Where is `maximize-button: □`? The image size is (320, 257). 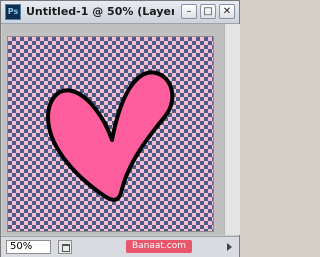
maximize-button: □ is located at coordinates (208, 11).